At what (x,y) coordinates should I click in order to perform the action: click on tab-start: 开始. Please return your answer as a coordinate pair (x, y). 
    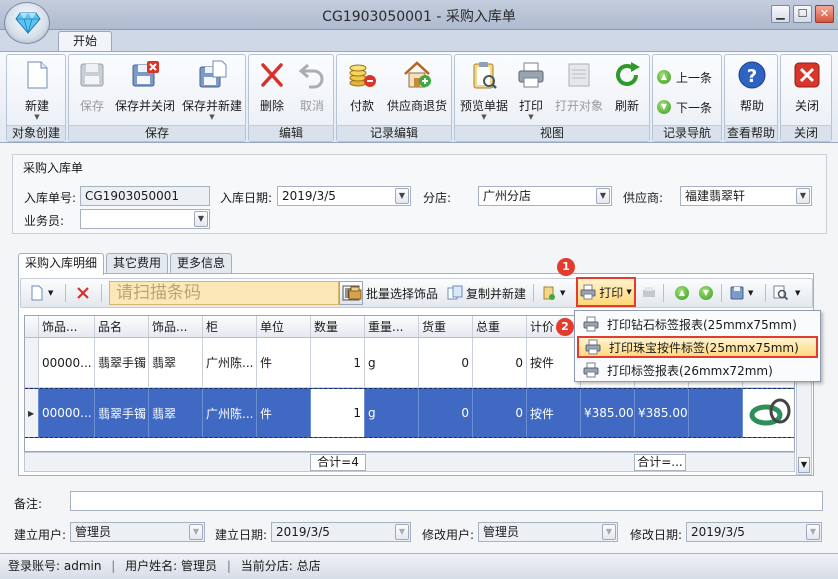
    Looking at the image, I should click on (85, 41).